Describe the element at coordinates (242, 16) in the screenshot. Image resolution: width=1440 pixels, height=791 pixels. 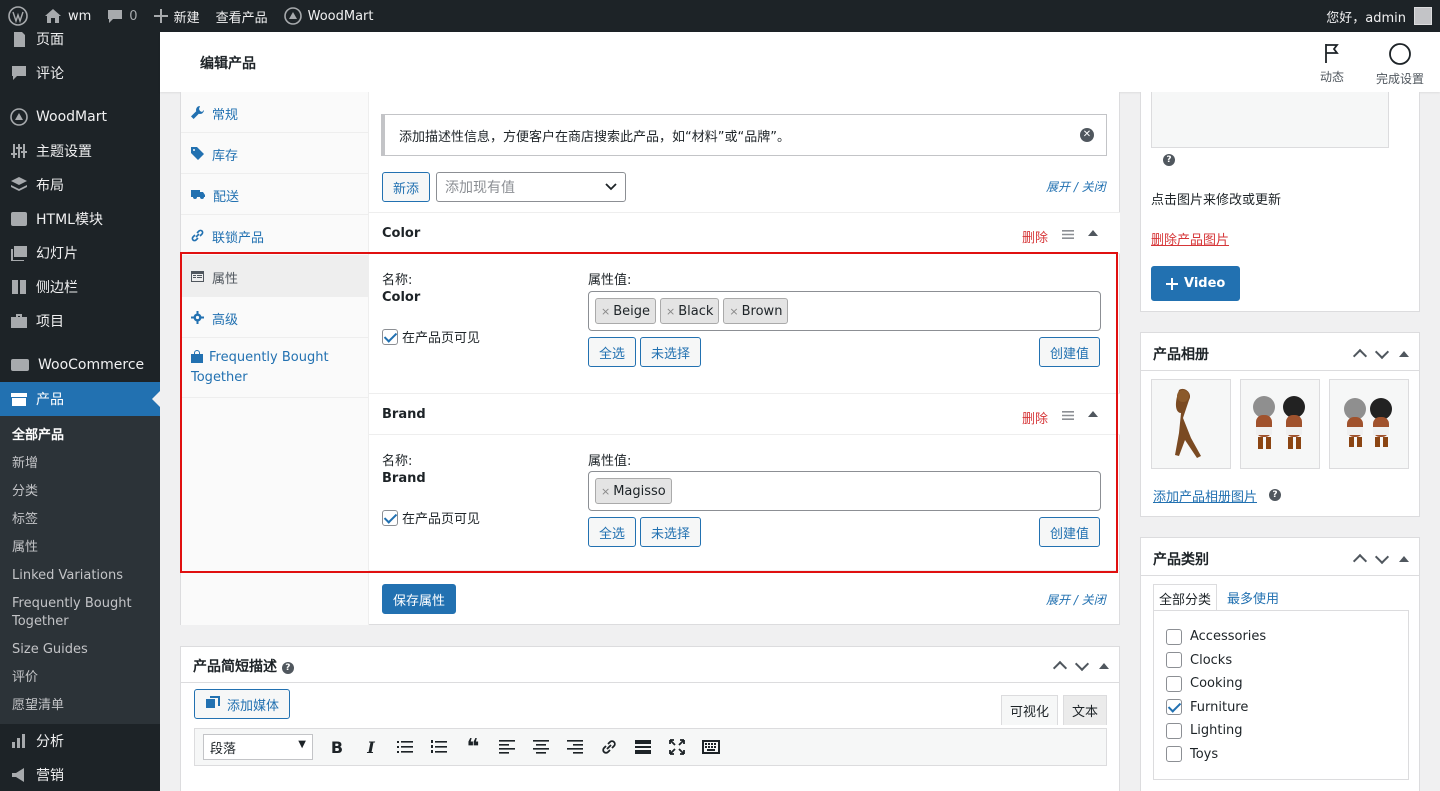
I see `view-product-link: 查看产品` at that location.